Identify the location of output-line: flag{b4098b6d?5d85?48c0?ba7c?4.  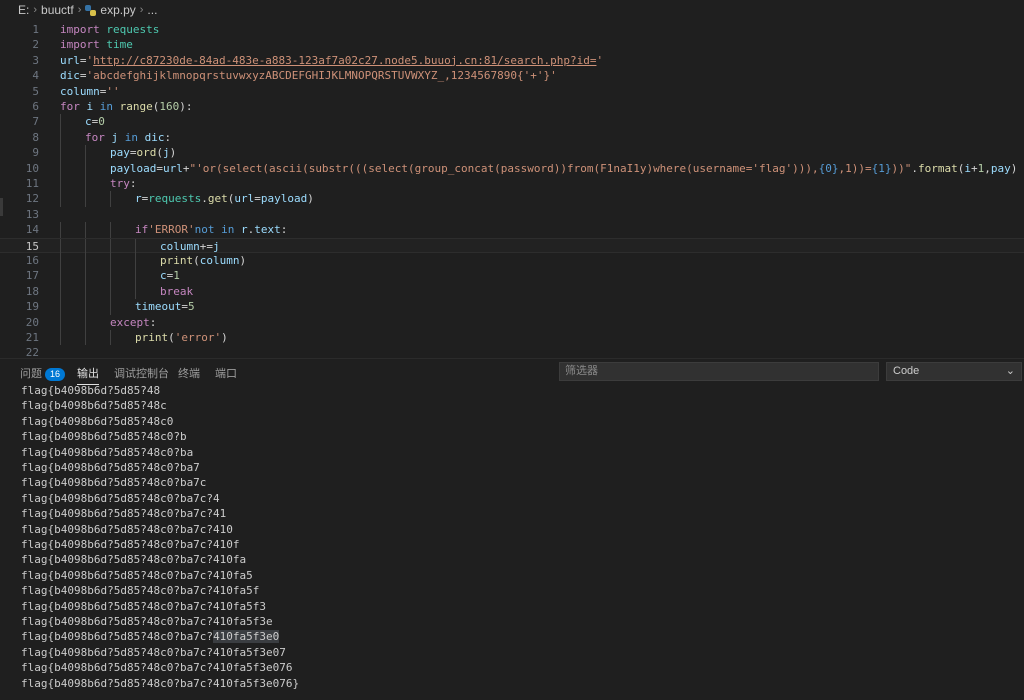
(120, 498).